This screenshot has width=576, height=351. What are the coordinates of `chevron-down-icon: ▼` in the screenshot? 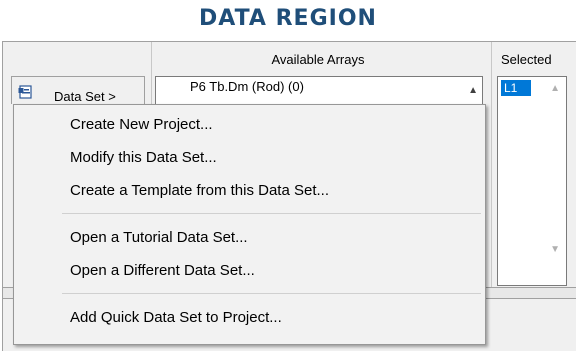 It's located at (555, 249).